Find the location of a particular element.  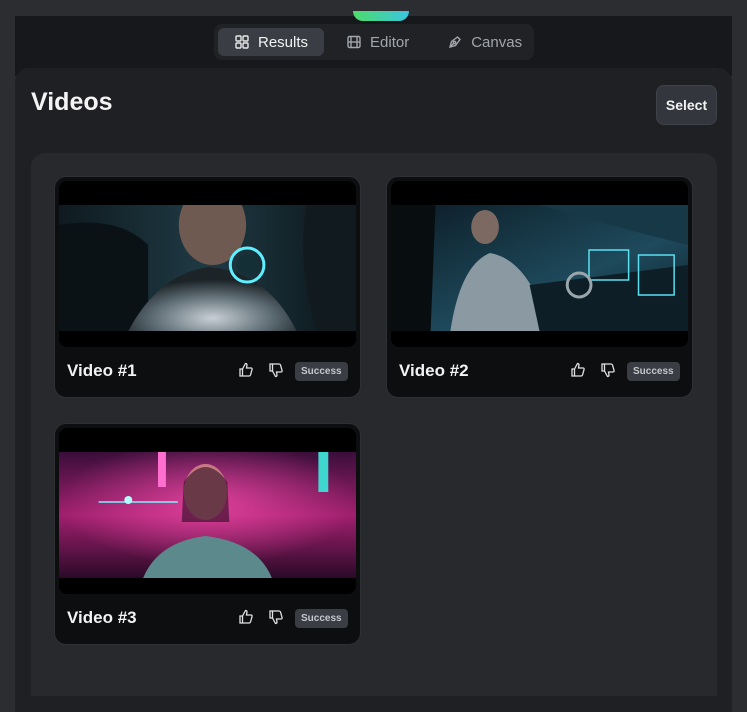

tab-editor-label: Editor is located at coordinates (390, 42).